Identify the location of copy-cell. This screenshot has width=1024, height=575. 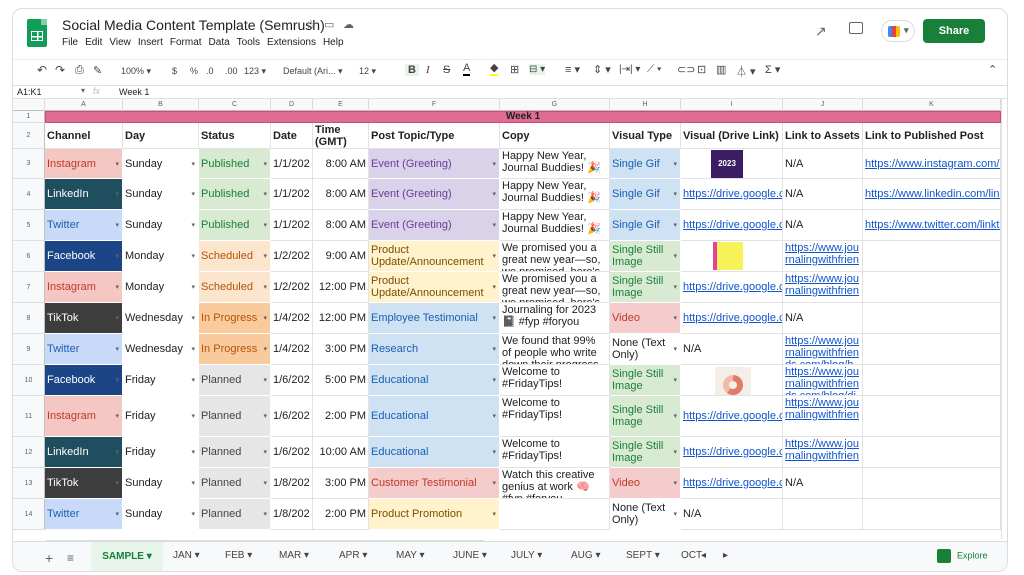
(555, 514).